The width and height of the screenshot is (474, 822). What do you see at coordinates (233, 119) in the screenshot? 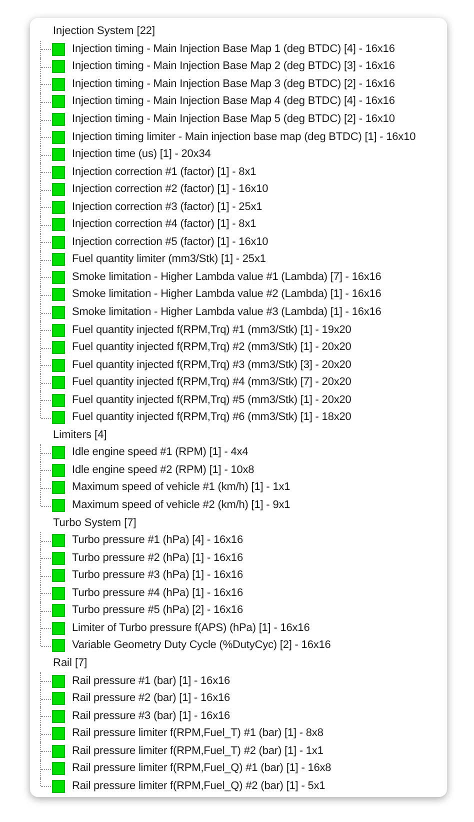
I see `tree-item: Injection timing - Main Injection Base Map 5 (deg BTDC) [2] - 16x10` at bounding box center [233, 119].